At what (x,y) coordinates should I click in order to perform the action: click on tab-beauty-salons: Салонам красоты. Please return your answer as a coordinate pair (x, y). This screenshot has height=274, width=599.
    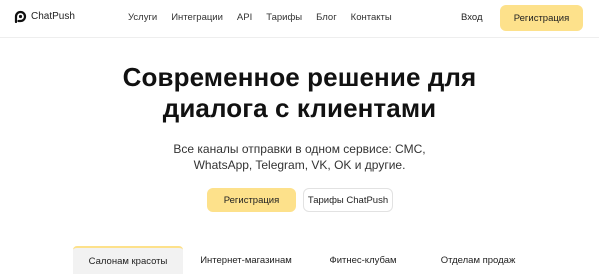
    Looking at the image, I should click on (128, 260).